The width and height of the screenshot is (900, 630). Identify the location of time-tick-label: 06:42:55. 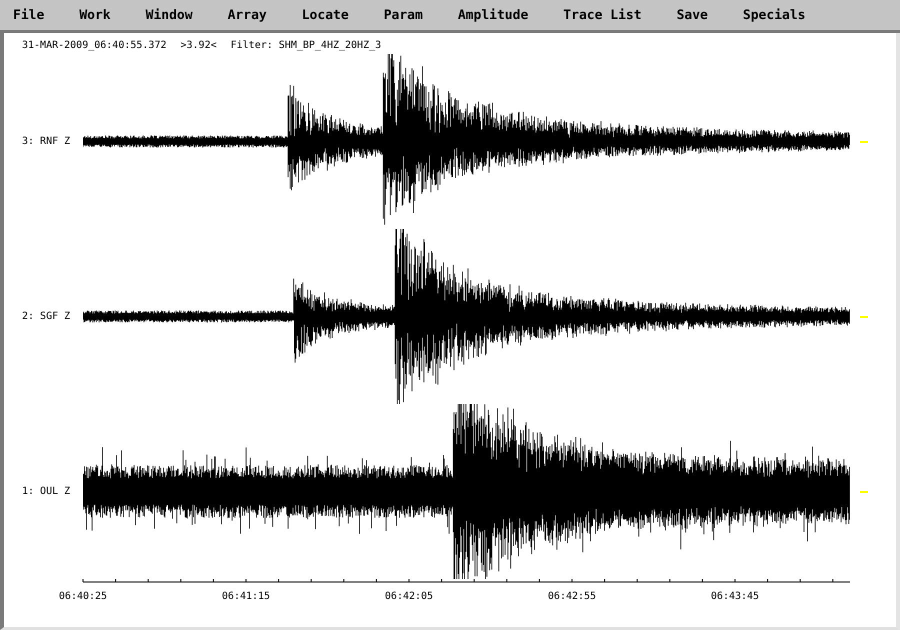
(572, 596).